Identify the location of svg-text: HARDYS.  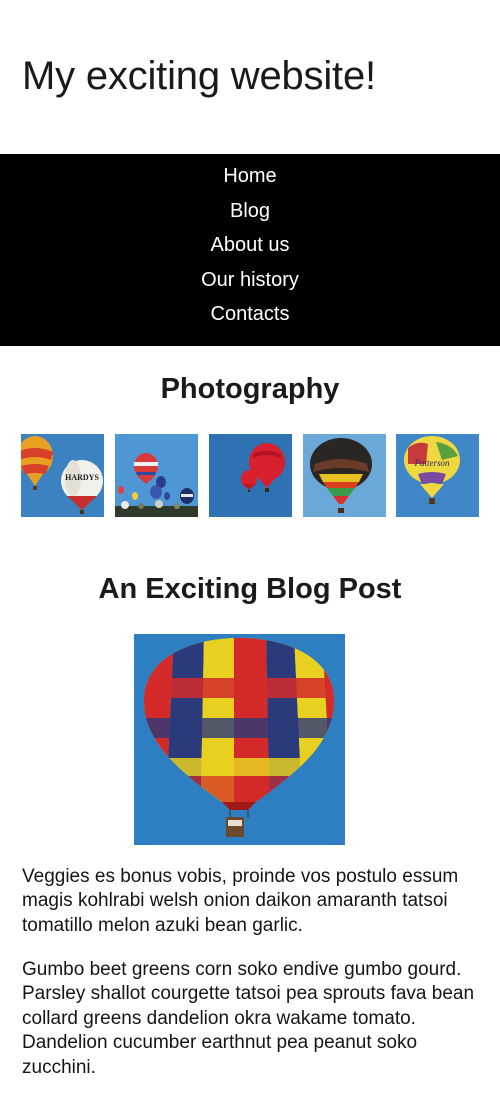
(82, 477).